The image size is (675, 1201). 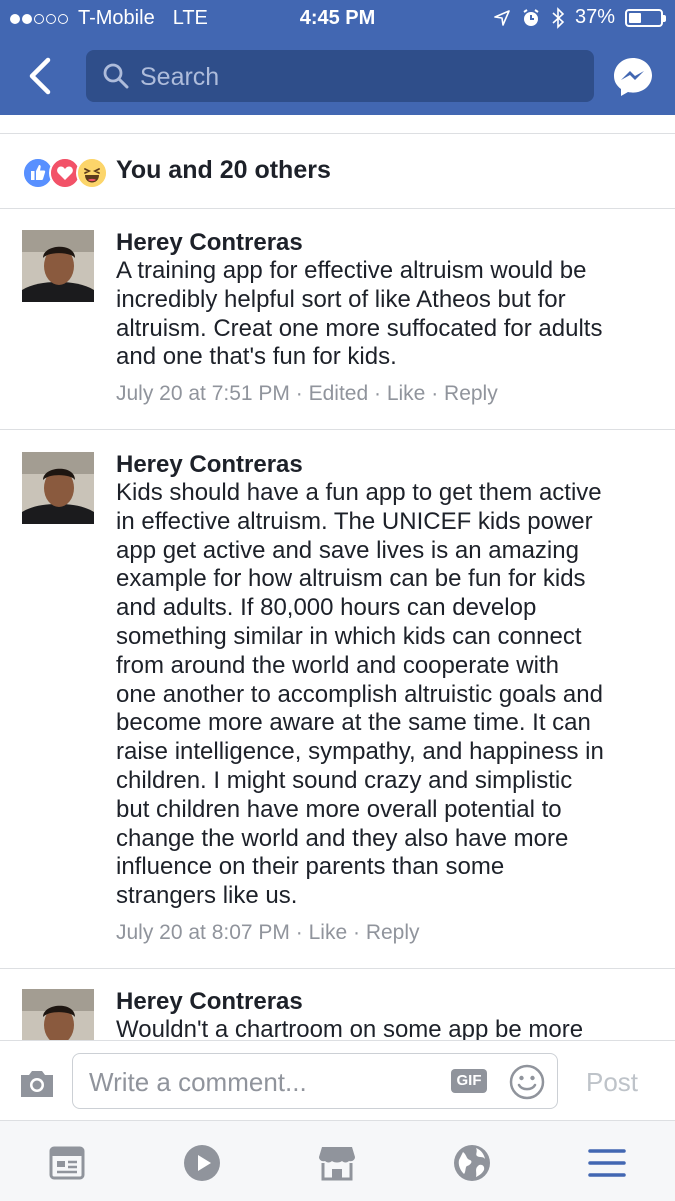 What do you see at coordinates (607, 1163) in the screenshot?
I see `menu-icon` at bounding box center [607, 1163].